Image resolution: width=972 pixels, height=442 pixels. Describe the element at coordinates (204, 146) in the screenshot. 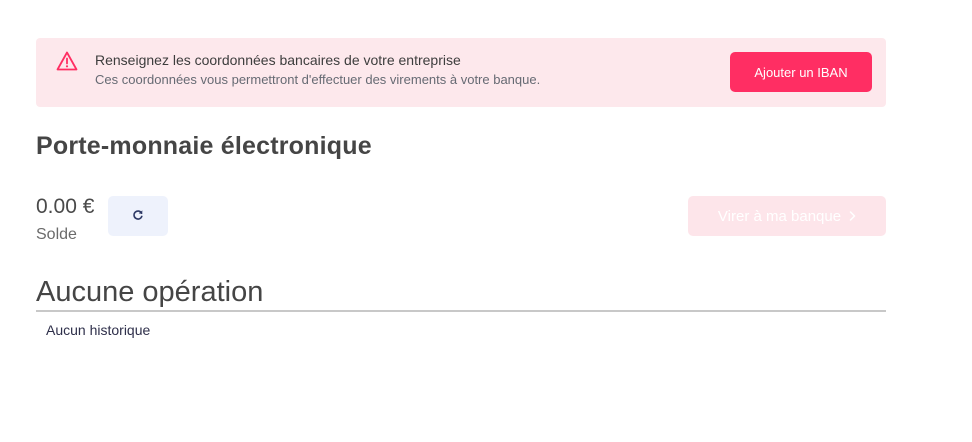

I see `page-title: Porte-monnaie électronique` at that location.